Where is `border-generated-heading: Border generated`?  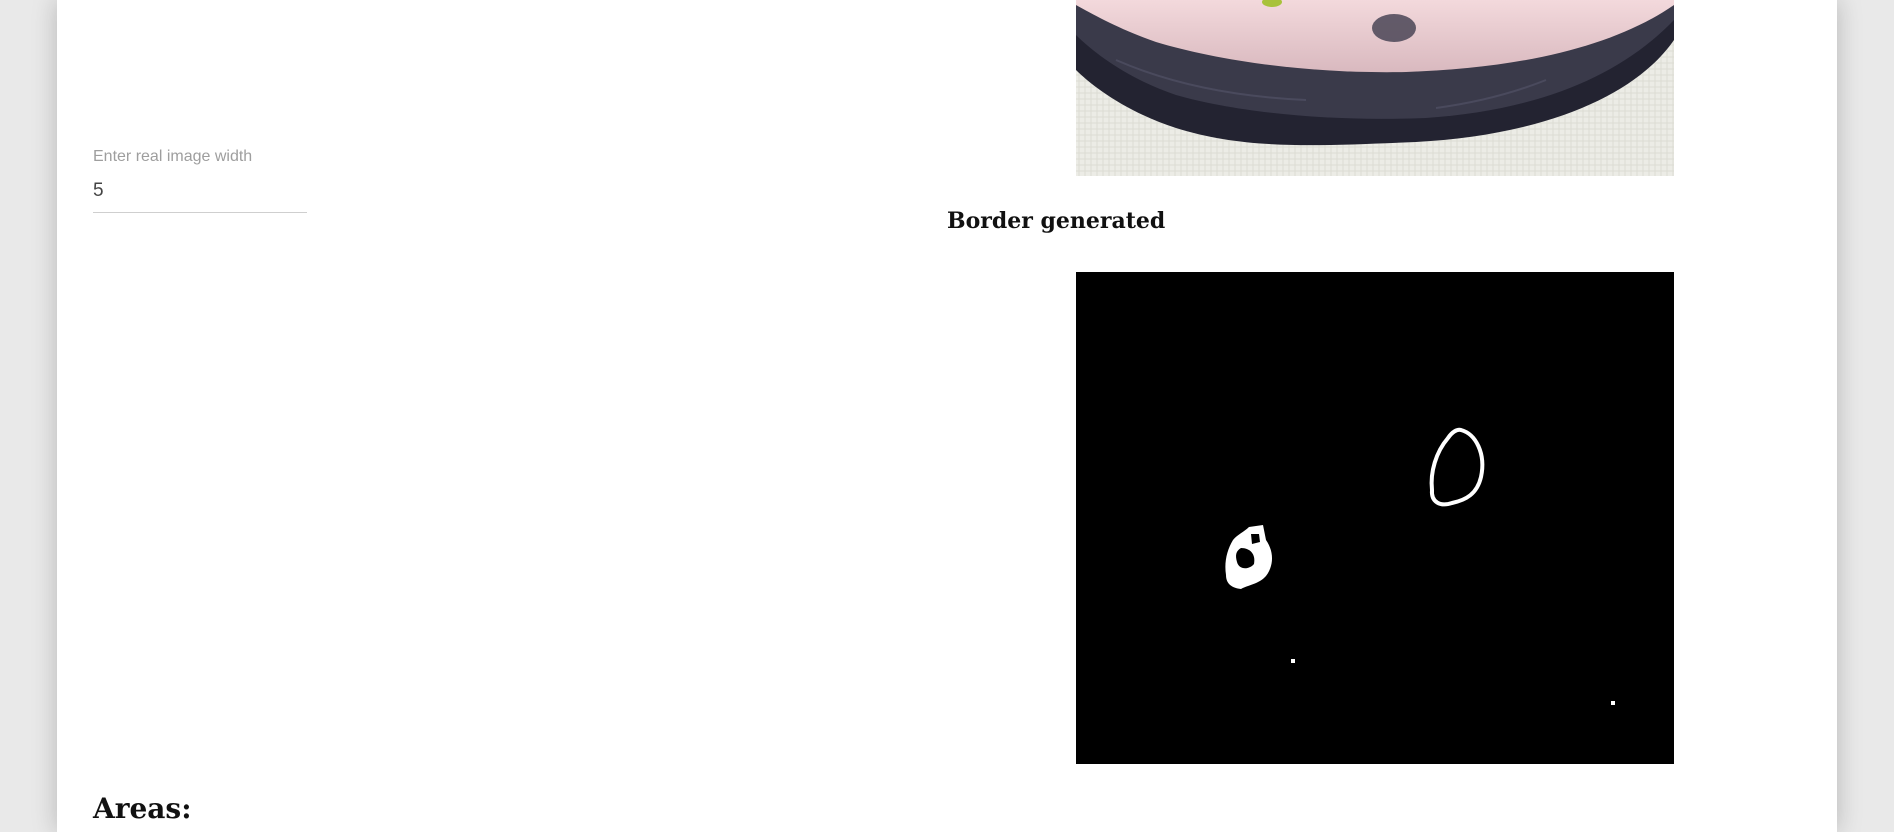
border-generated-heading: Border generated is located at coordinates (1056, 221).